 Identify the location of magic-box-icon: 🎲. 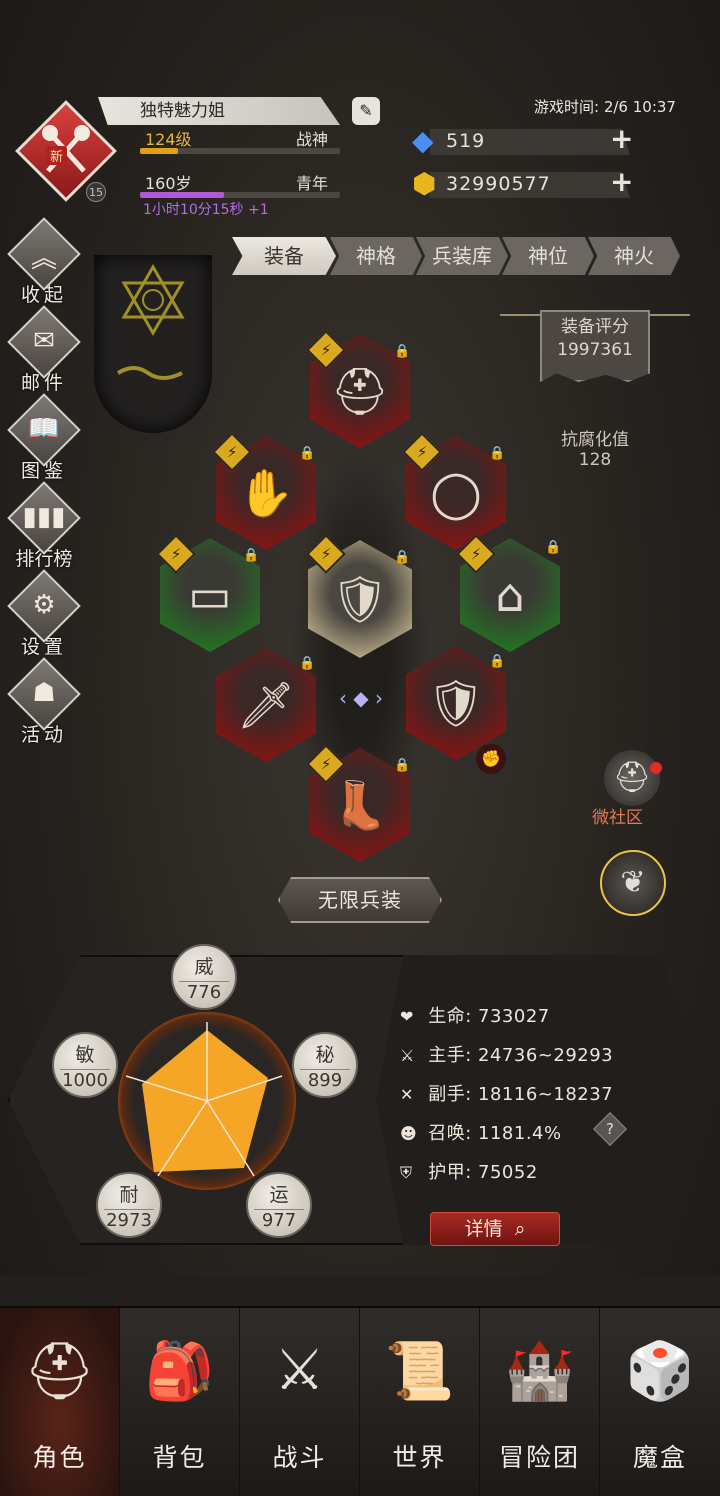
(660, 1371).